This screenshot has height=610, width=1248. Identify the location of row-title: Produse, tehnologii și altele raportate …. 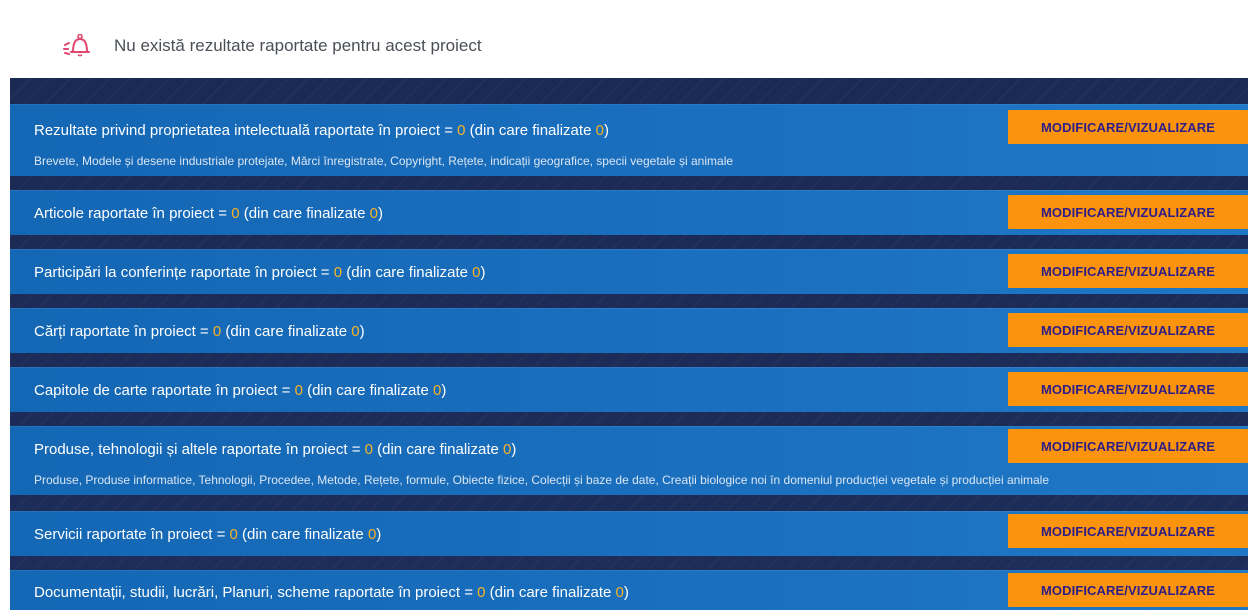
(275, 449).